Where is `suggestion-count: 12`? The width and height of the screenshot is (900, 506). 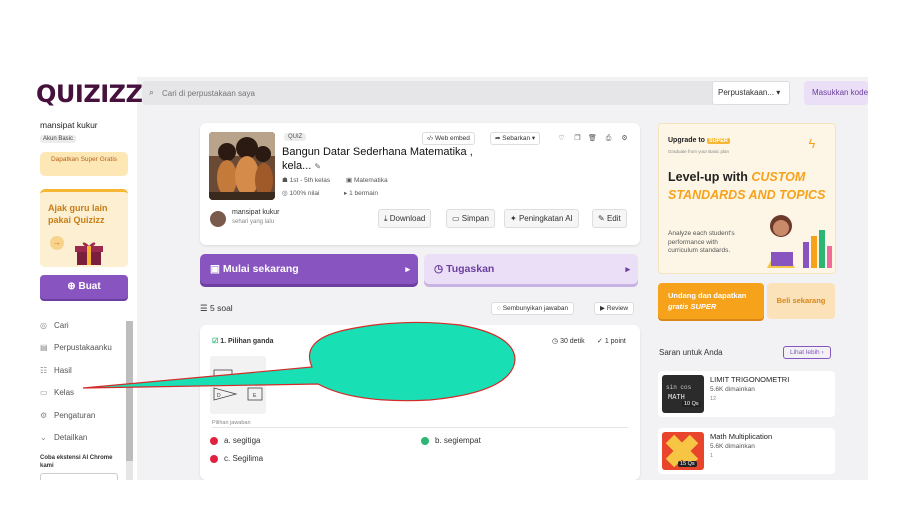
suggestion-count: 12 is located at coordinates (713, 399).